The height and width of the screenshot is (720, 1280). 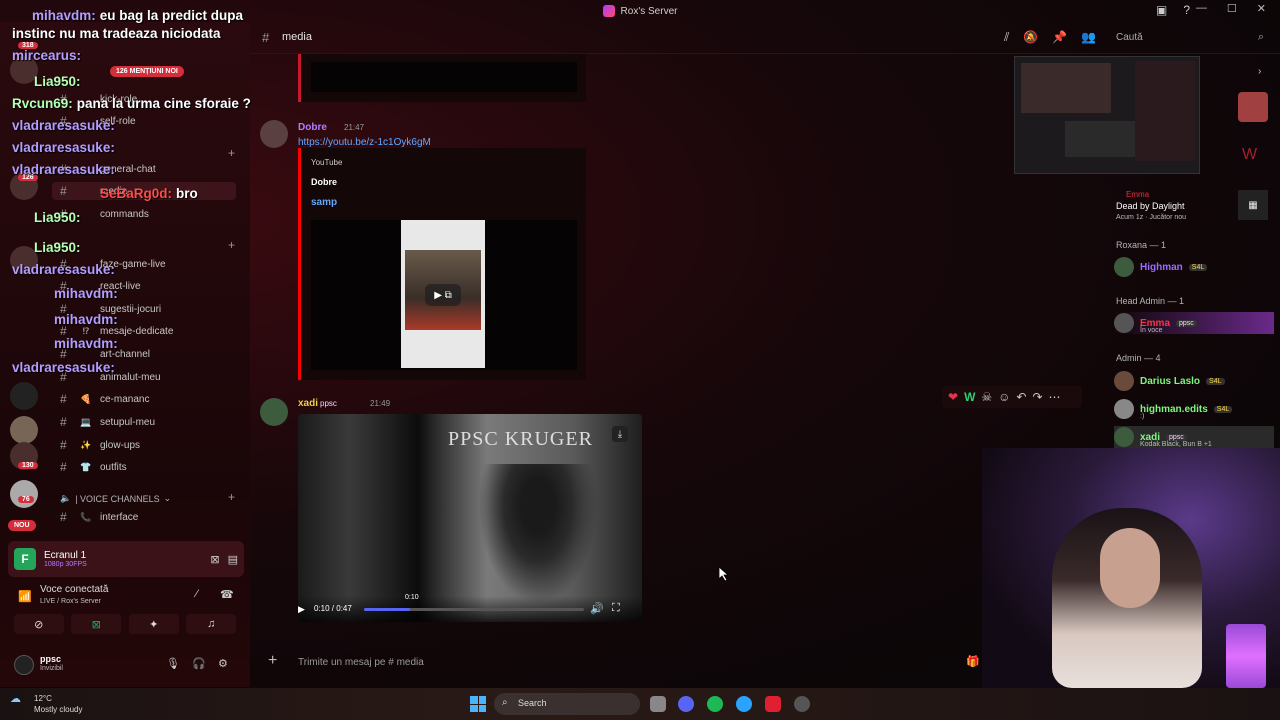 What do you see at coordinates (15, 698) in the screenshot?
I see `weather-icon: ☁` at bounding box center [15, 698].